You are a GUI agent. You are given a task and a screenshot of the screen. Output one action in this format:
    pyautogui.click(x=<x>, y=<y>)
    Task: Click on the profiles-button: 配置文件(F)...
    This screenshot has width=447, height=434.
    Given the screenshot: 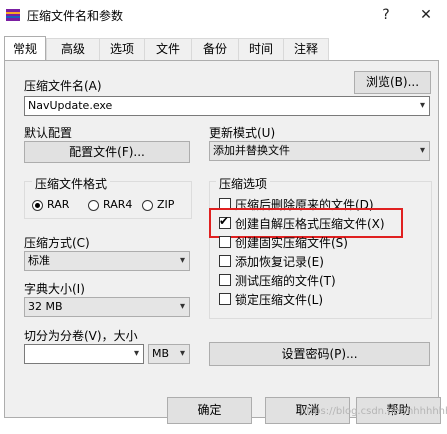 What is the action you would take?
    pyautogui.click(x=107, y=152)
    